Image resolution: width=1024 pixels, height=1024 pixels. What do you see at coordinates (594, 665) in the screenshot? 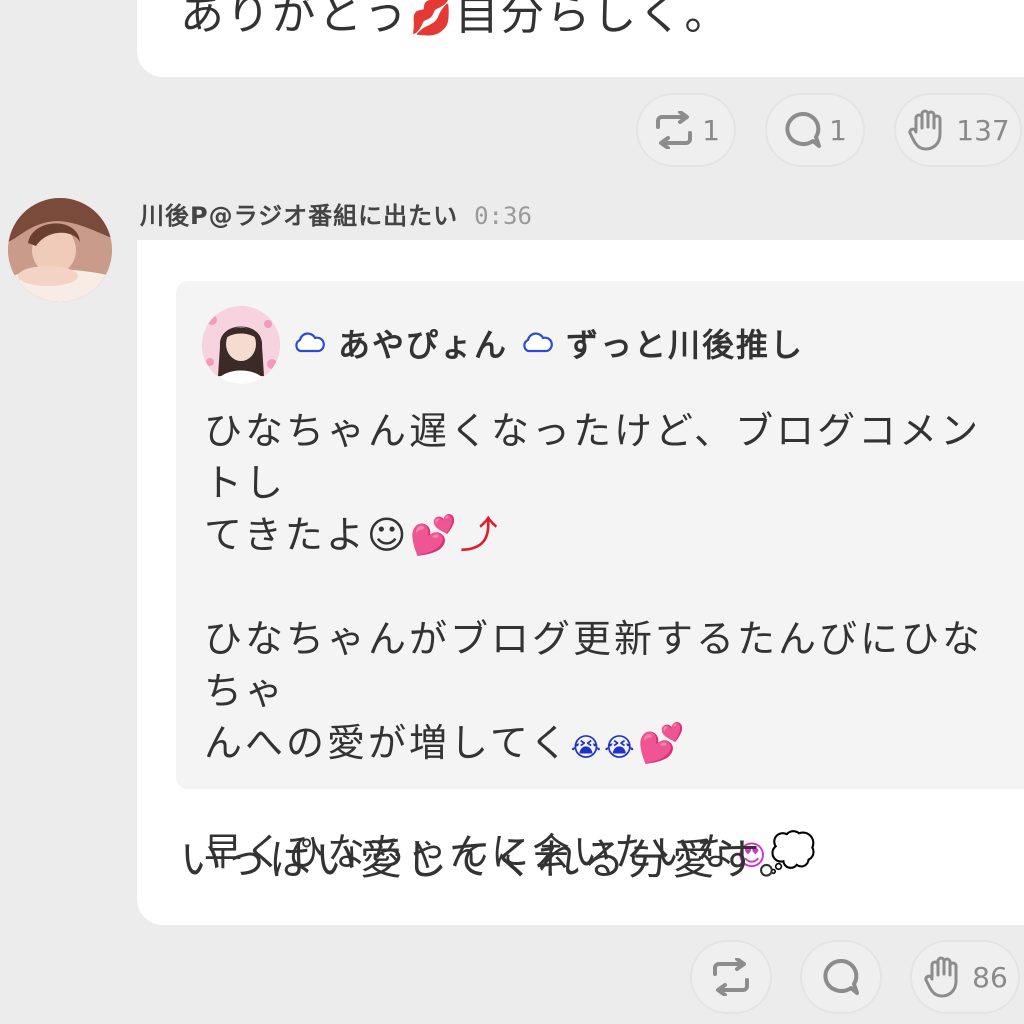
I see `quote-line: ひなちゃんがブログ更新するたんびにひなちゃ` at bounding box center [594, 665].